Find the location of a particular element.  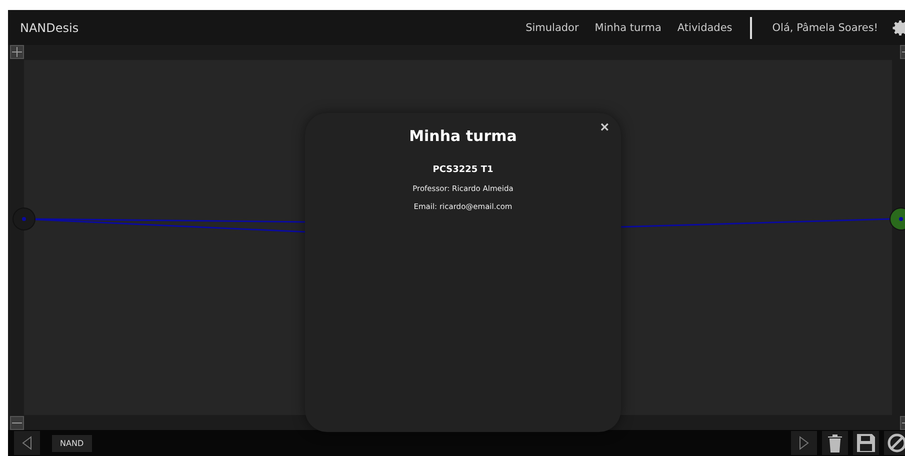

previous-button is located at coordinates (27, 443).